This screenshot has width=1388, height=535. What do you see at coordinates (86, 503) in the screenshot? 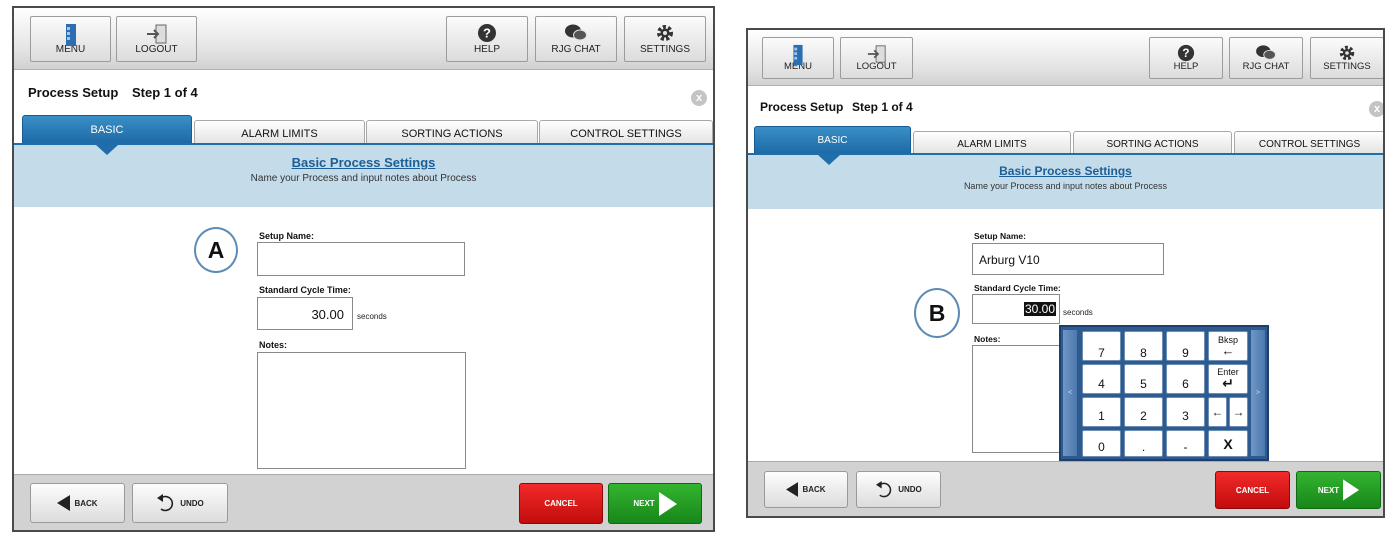
I see `back-label: BACK` at bounding box center [86, 503].